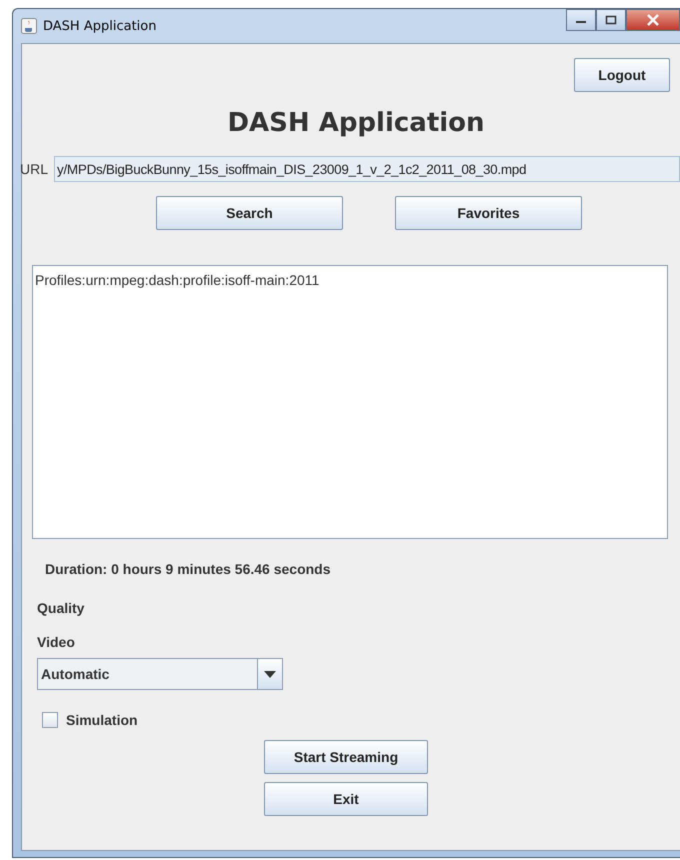 This screenshot has height=860, width=680. I want to click on exit-button: Exit, so click(346, 799).